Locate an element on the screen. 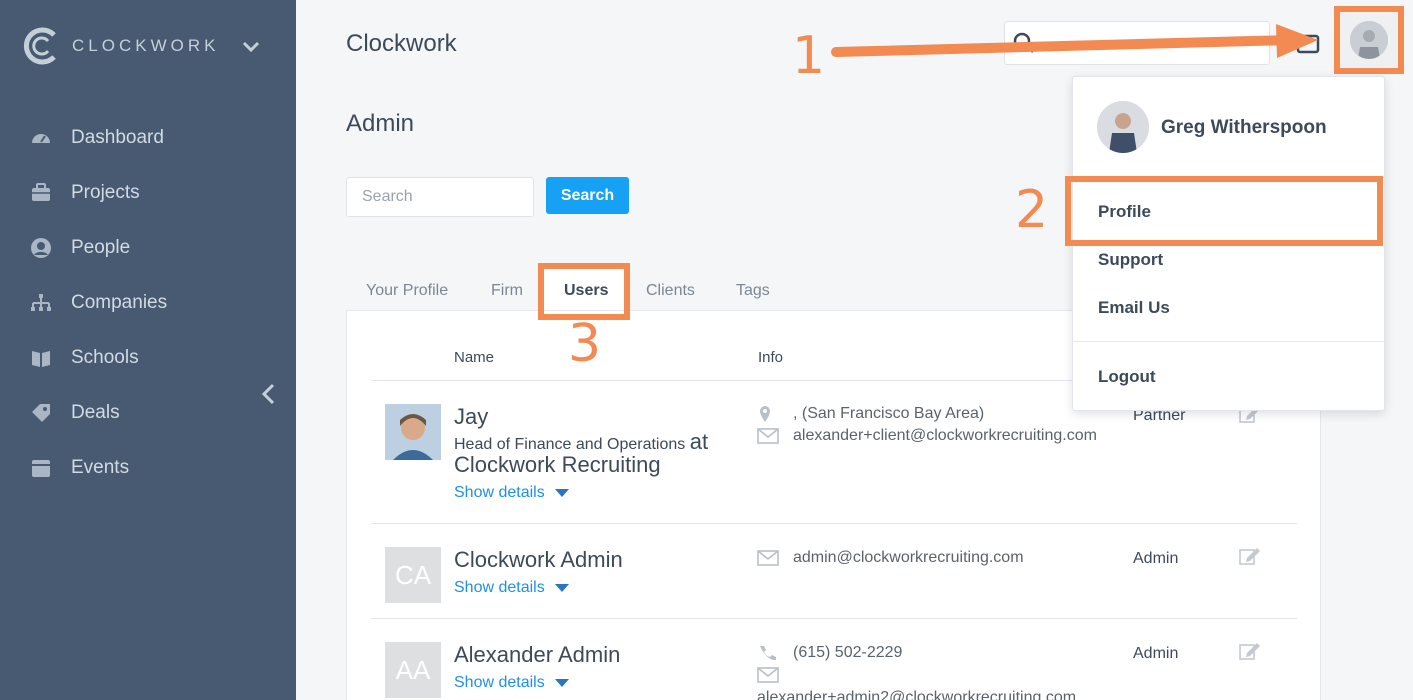 Image resolution: width=1413 pixels, height=700 pixels. sidebar-item-events: Events is located at coordinates (148, 467).